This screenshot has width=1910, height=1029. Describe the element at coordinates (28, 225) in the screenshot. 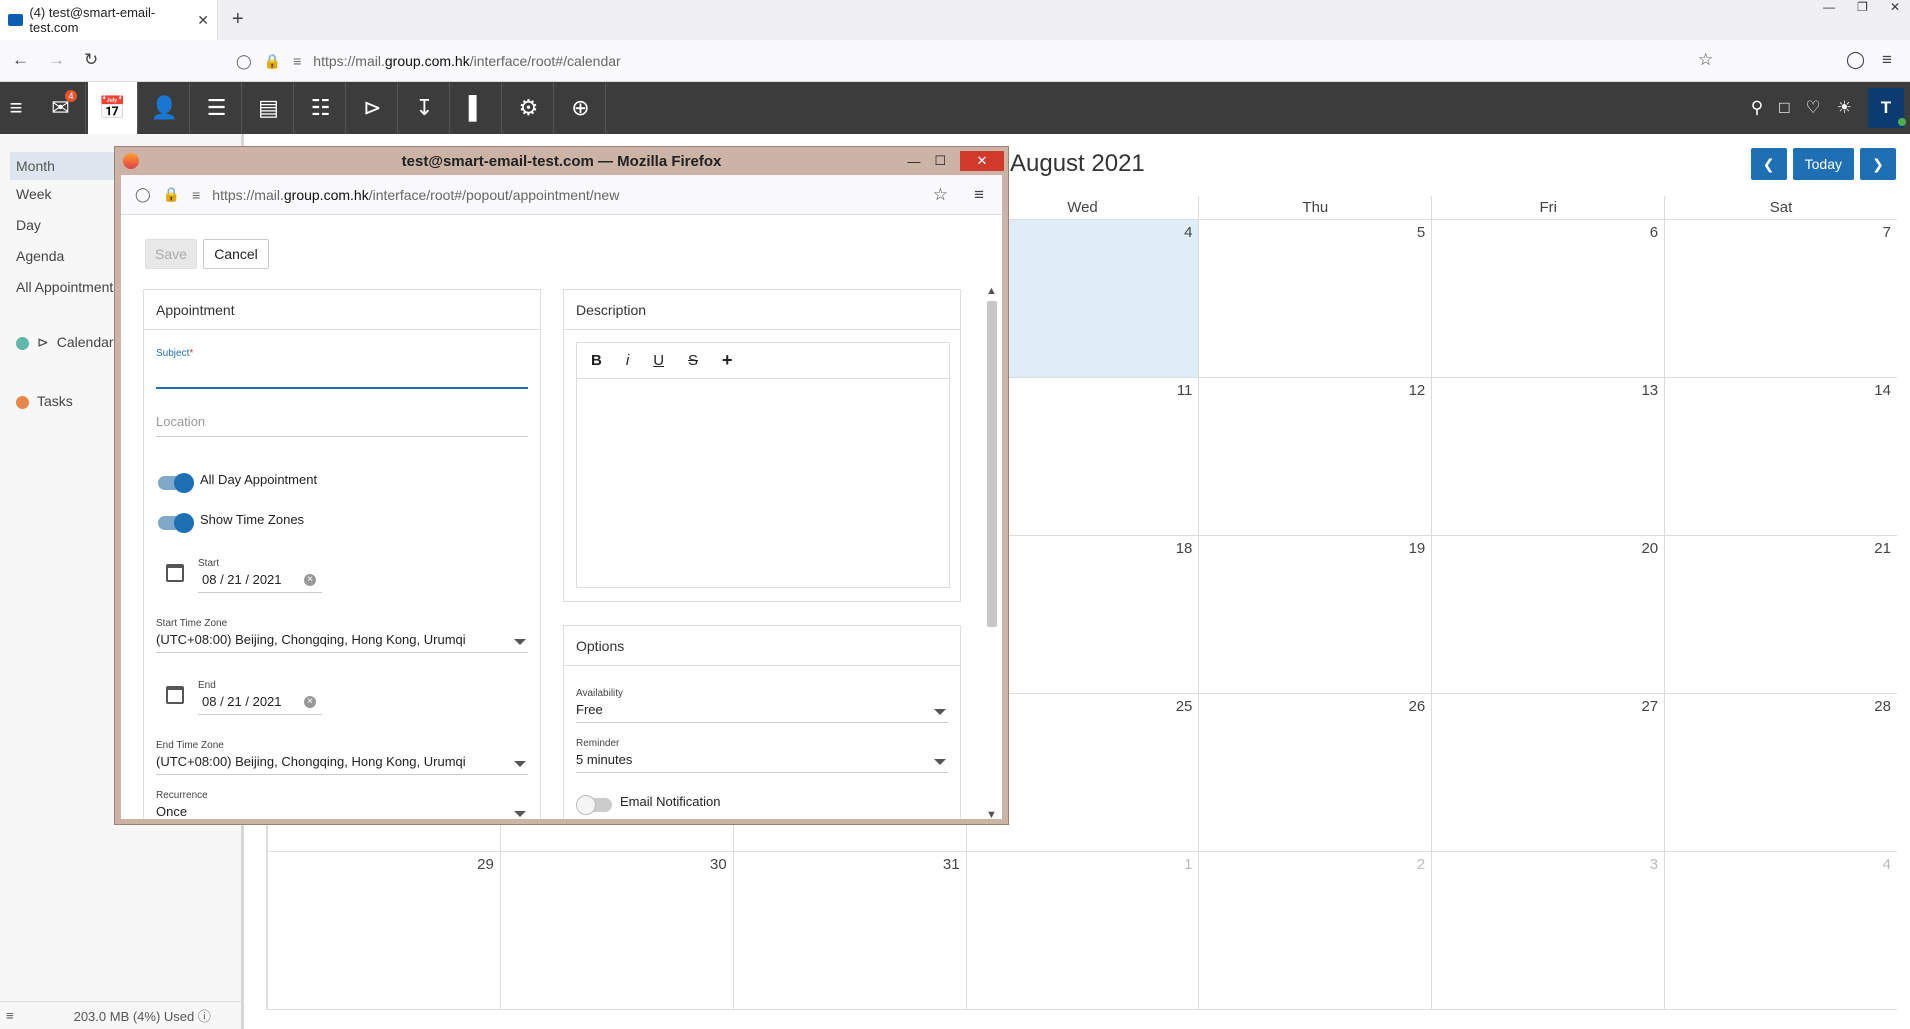

I see `sidebar-item-day: Day` at that location.